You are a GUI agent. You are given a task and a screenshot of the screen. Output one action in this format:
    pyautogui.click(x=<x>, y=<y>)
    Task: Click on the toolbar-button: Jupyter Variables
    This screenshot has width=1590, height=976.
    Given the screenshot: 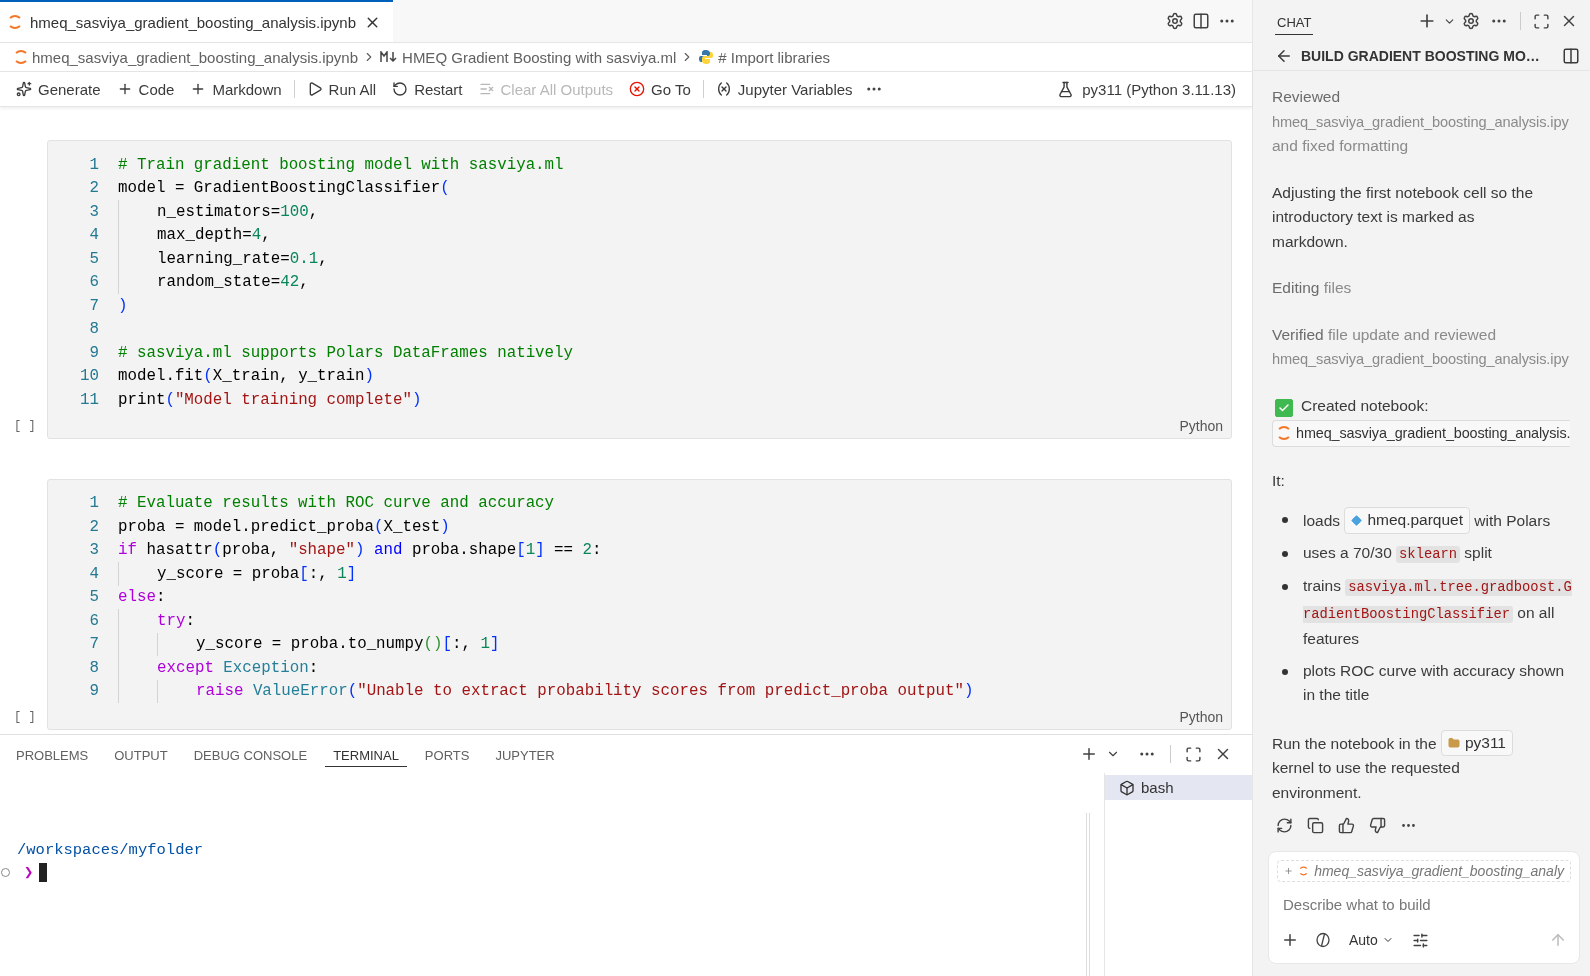 What is the action you would take?
    pyautogui.click(x=784, y=89)
    